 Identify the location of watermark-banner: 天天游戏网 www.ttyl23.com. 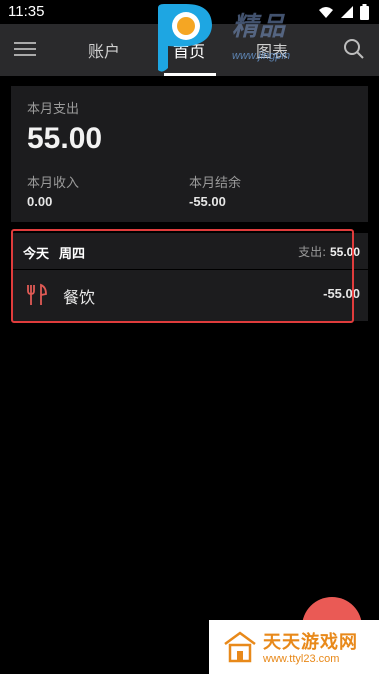
(294, 647).